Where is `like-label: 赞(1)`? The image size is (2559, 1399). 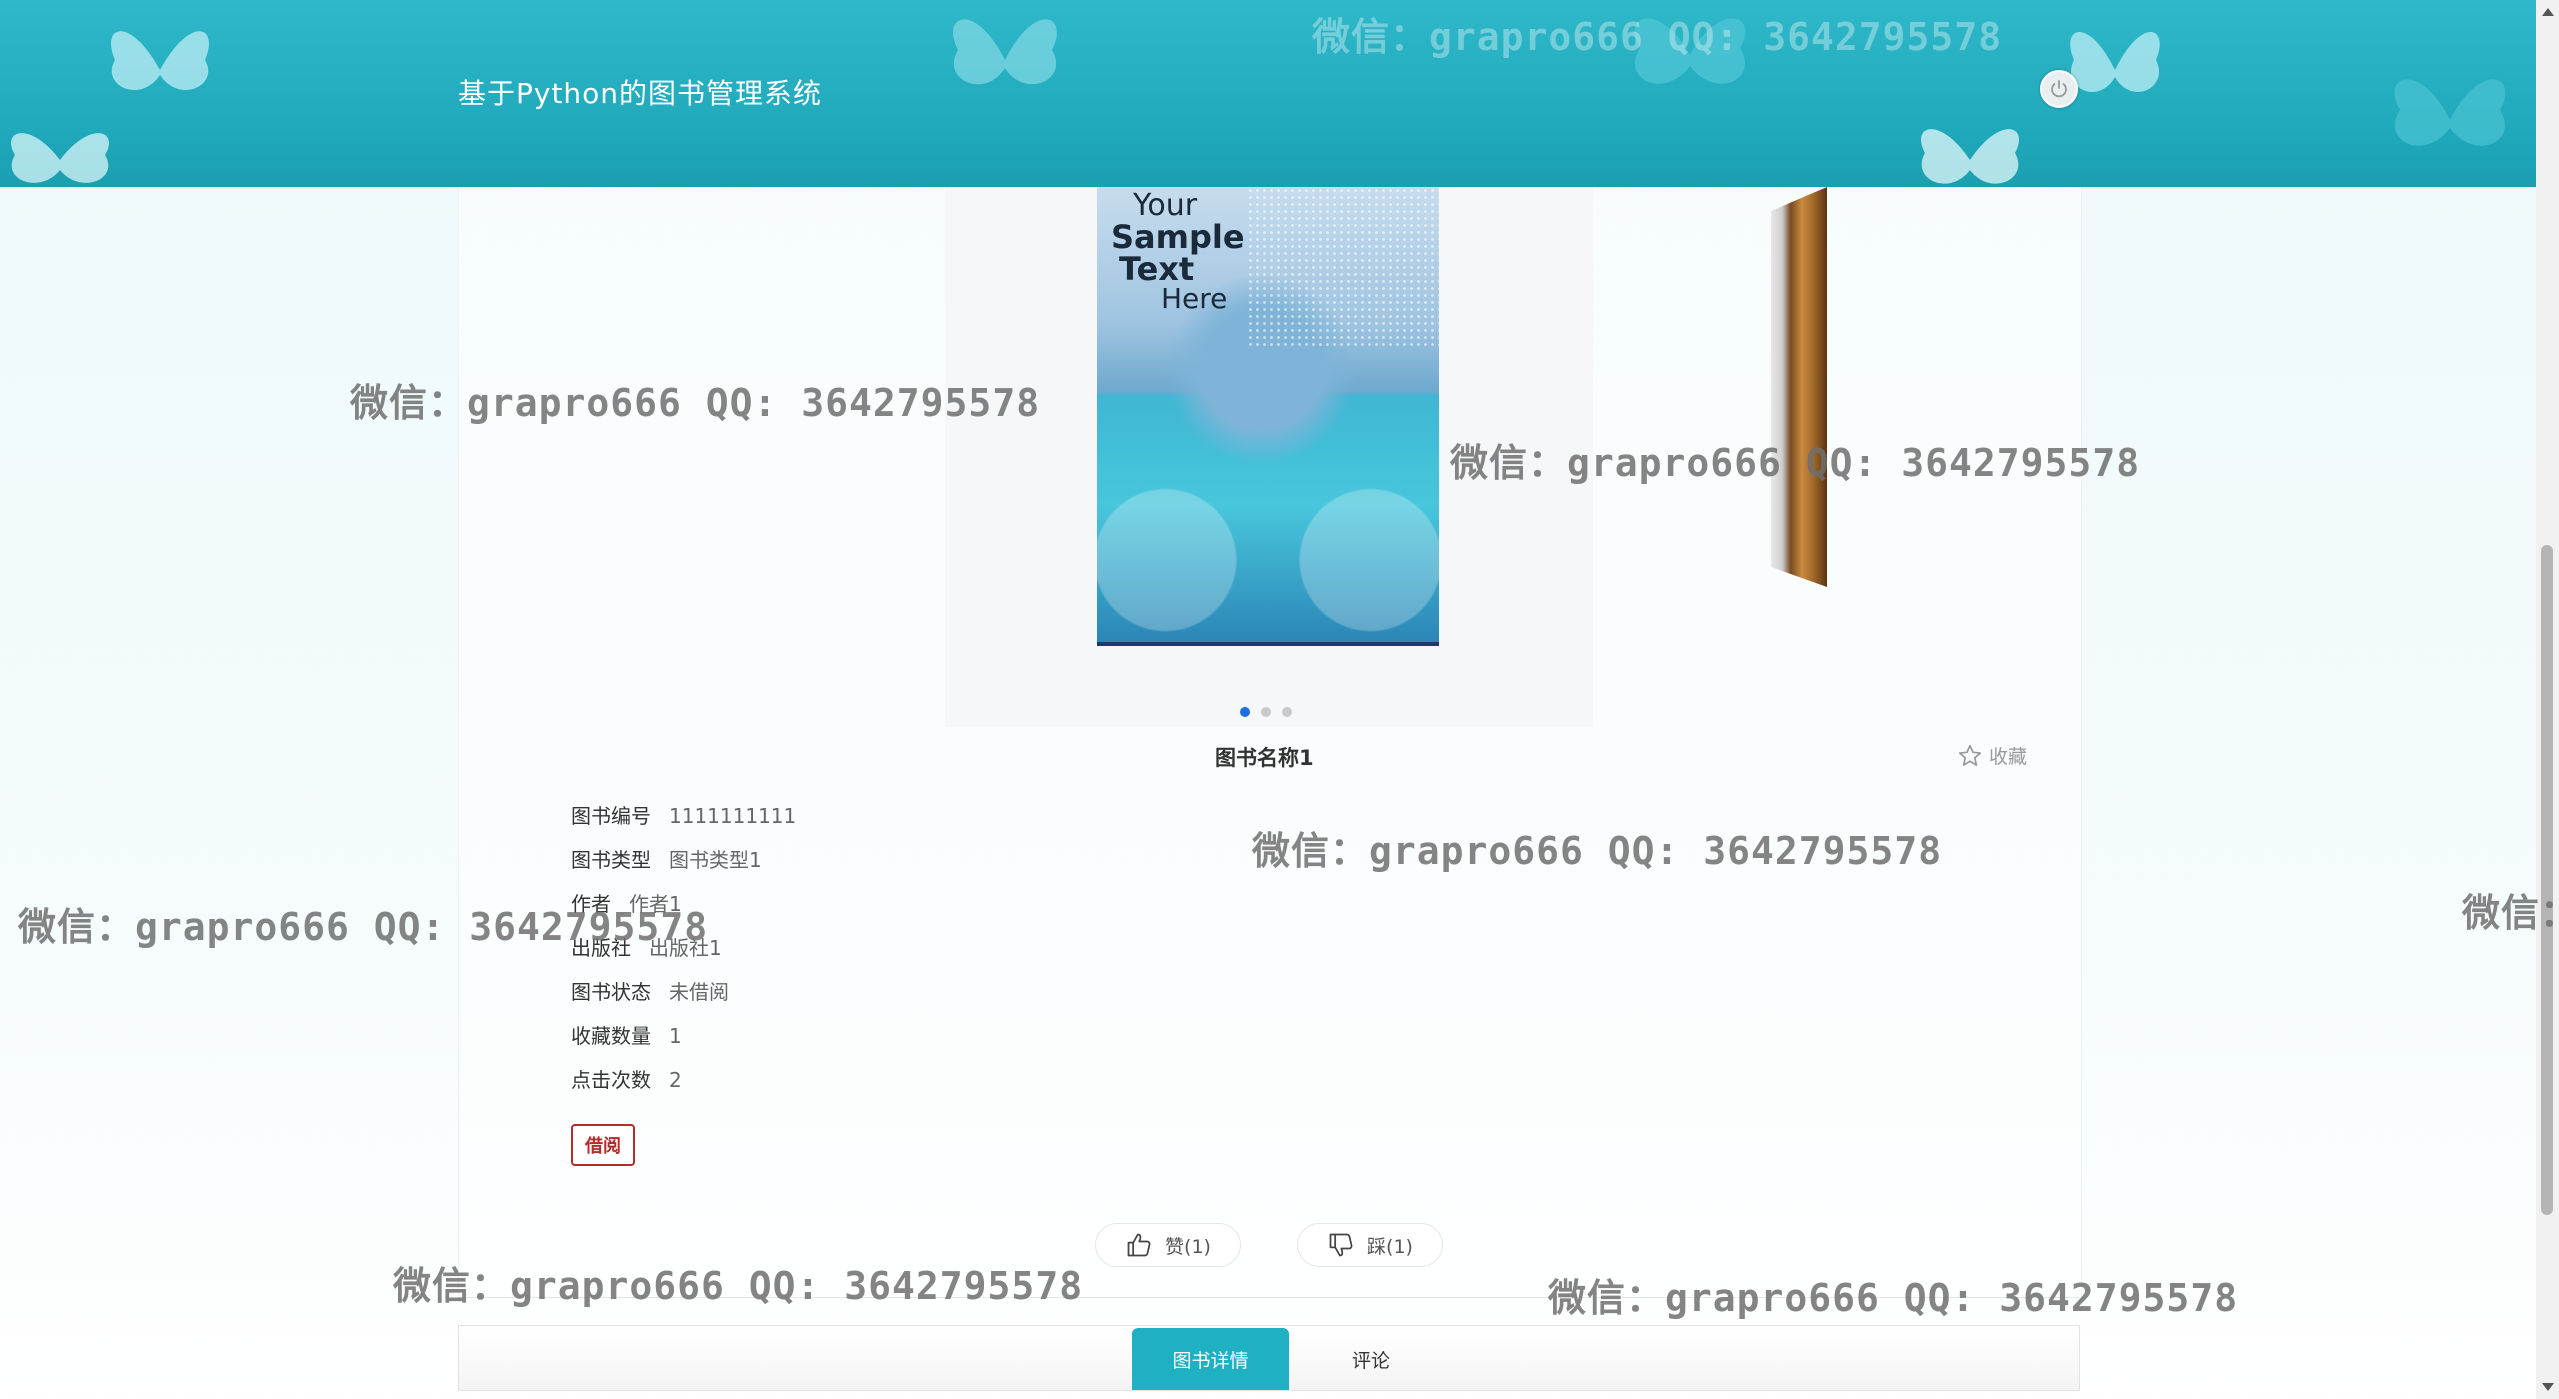
like-label: 赞(1) is located at coordinates (1188, 1246).